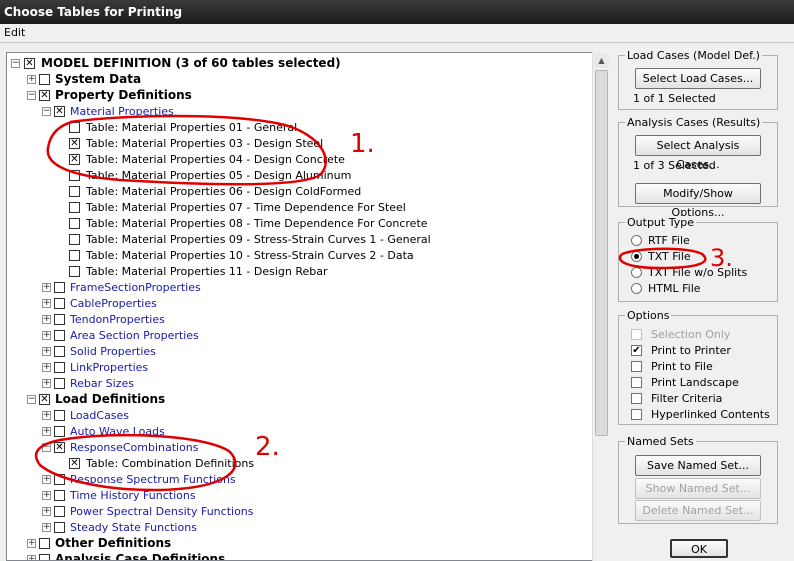 The height and width of the screenshot is (561, 794). Describe the element at coordinates (59, 111) in the screenshot. I see `material-properties-checkbox: ✕` at that location.